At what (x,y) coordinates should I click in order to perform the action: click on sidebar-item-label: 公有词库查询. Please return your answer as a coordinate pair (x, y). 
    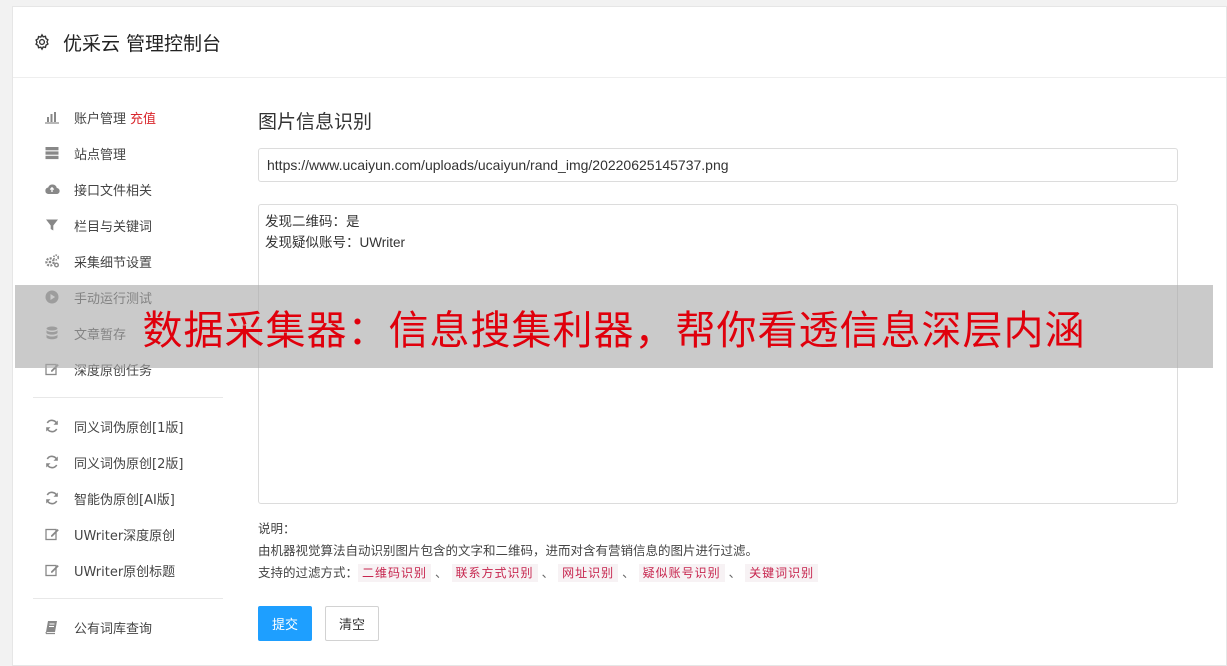
    Looking at the image, I should click on (113, 629).